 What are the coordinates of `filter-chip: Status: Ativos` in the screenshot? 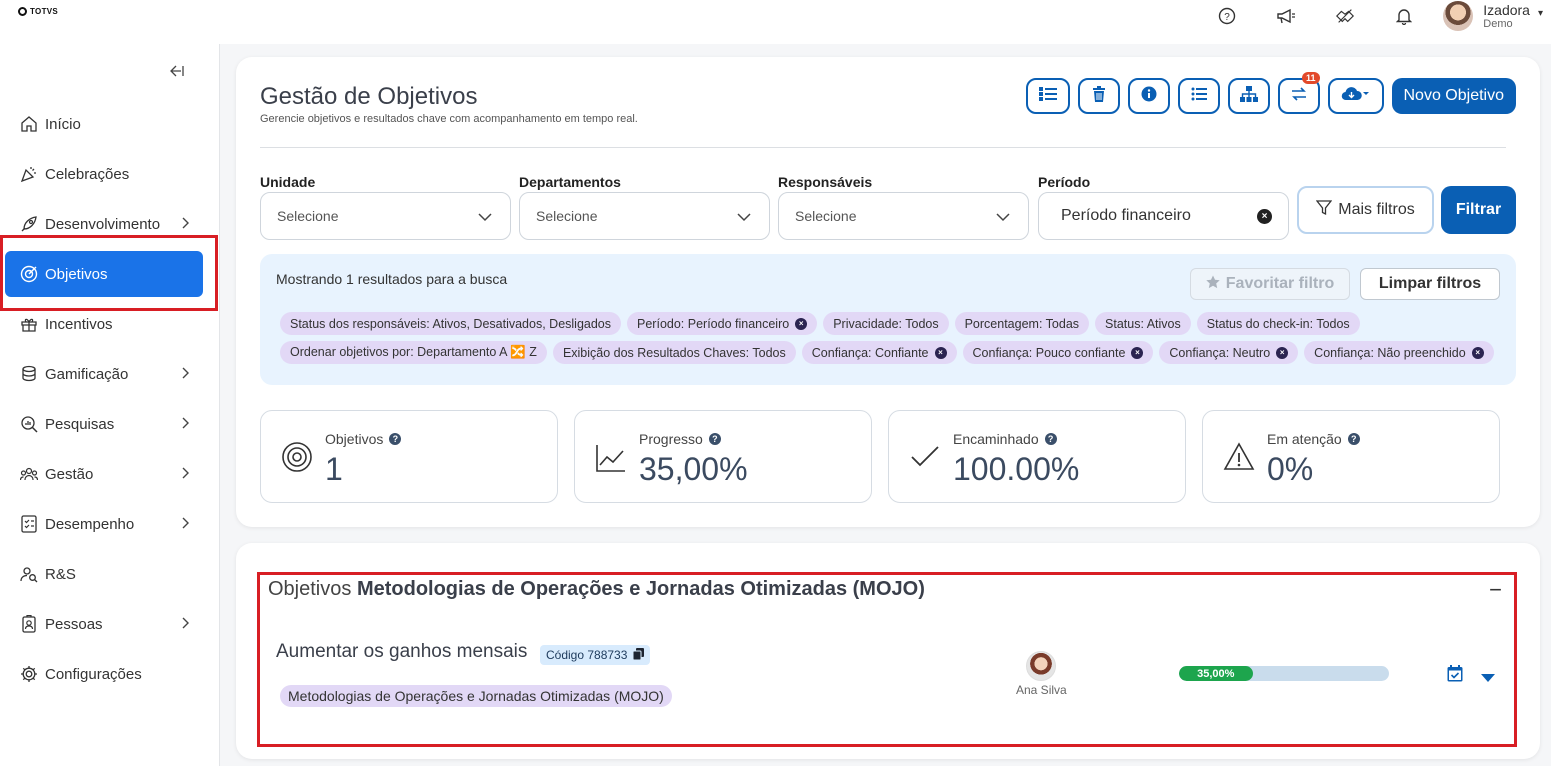 It's located at (1143, 323).